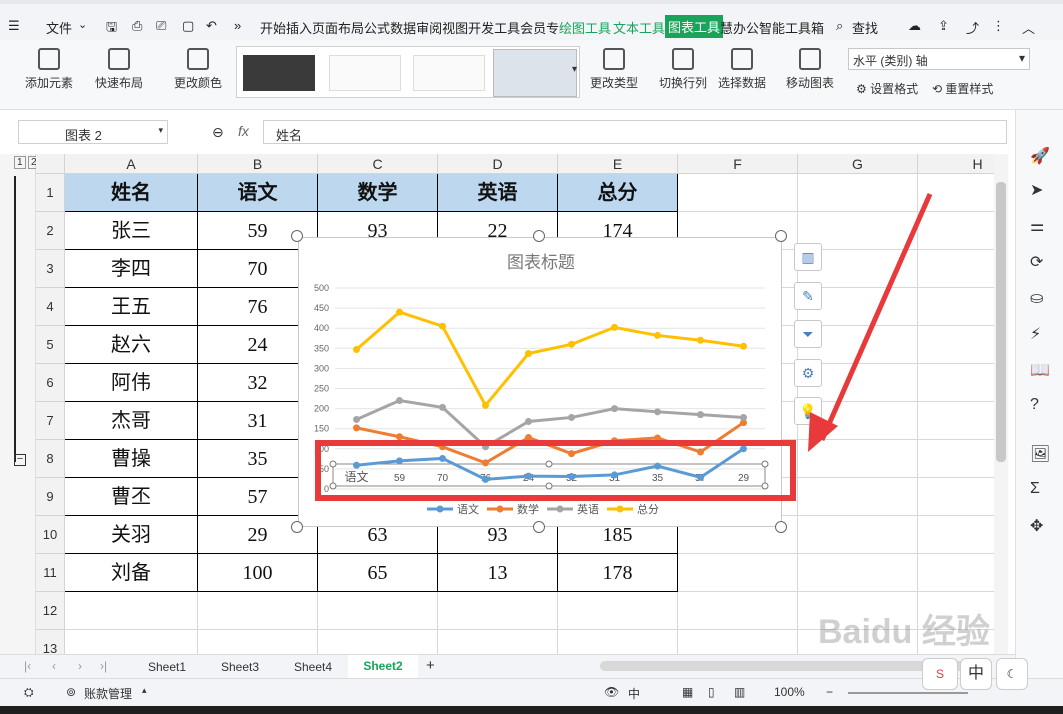 The image size is (1063, 714). I want to click on chevron-up-icon: ▴, so click(144, 690).